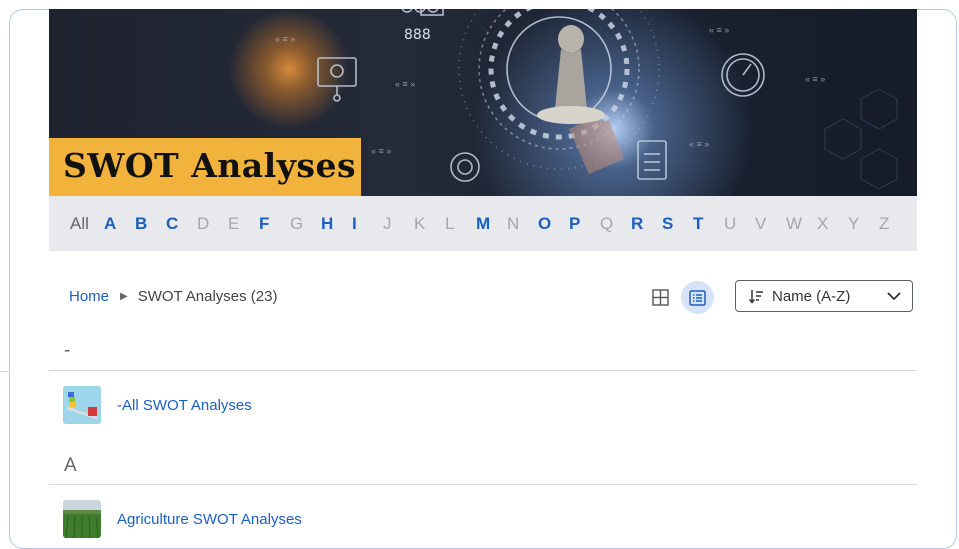 The image size is (959, 549). I want to click on alphabet-letter-z: Z, so click(884, 223).